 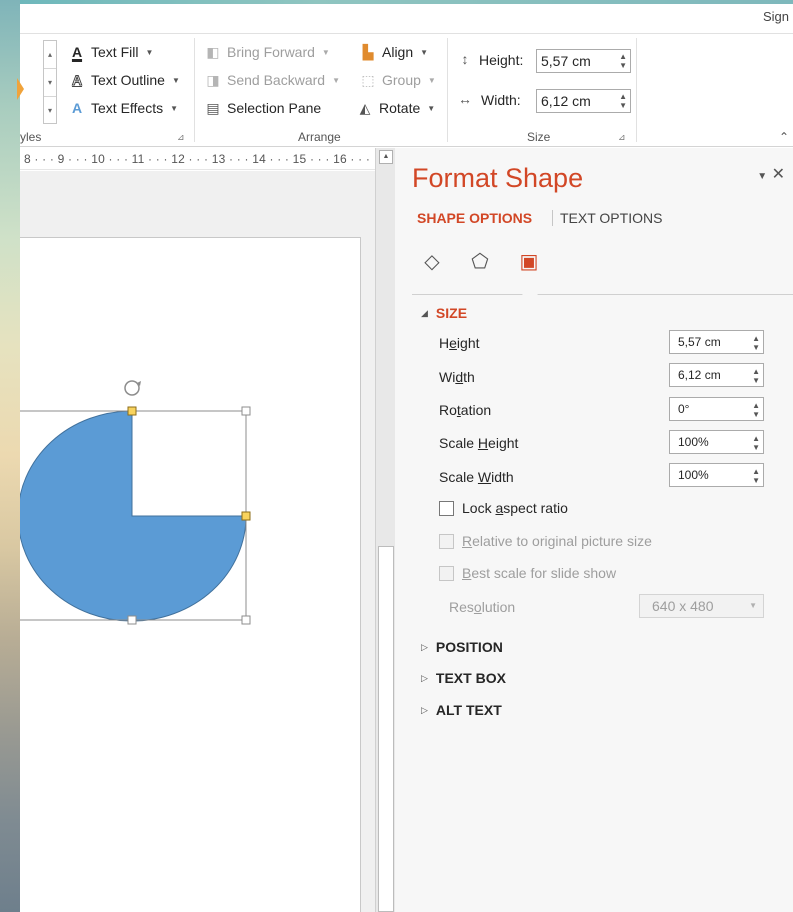 What do you see at coordinates (716, 375) in the screenshot?
I see `width-input: 6,12 cm ▲ ▼` at bounding box center [716, 375].